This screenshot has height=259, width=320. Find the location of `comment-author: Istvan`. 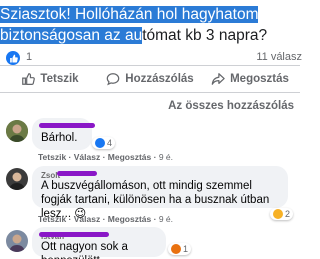

comment-author: Istvan is located at coordinates (98, 235).